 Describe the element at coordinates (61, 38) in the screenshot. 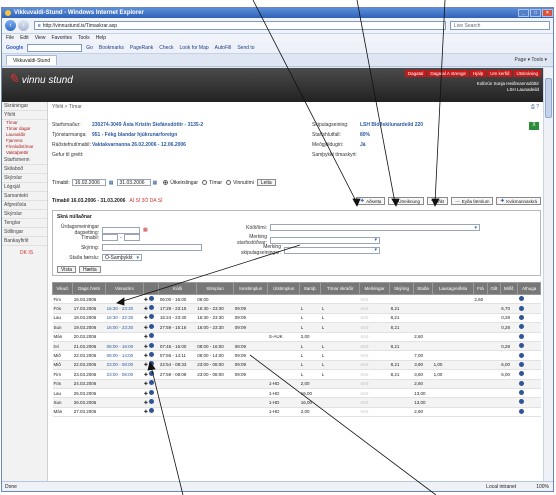

I see `menu-favorites: Favorites` at that location.